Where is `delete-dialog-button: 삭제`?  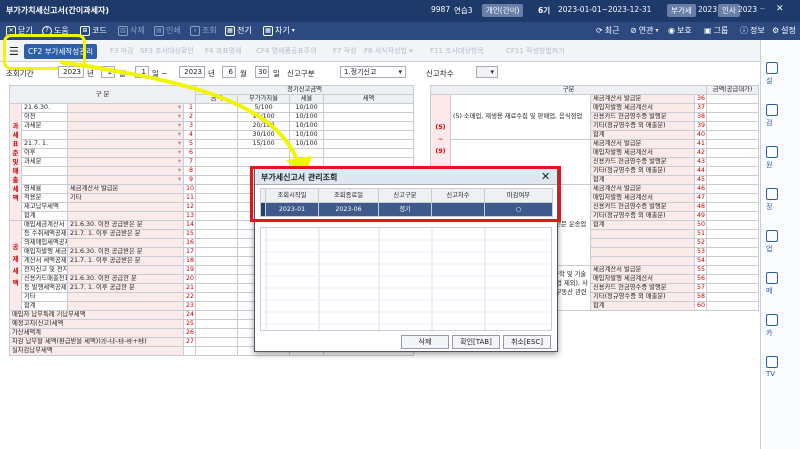 delete-dialog-button: 삭제 is located at coordinates (425, 342).